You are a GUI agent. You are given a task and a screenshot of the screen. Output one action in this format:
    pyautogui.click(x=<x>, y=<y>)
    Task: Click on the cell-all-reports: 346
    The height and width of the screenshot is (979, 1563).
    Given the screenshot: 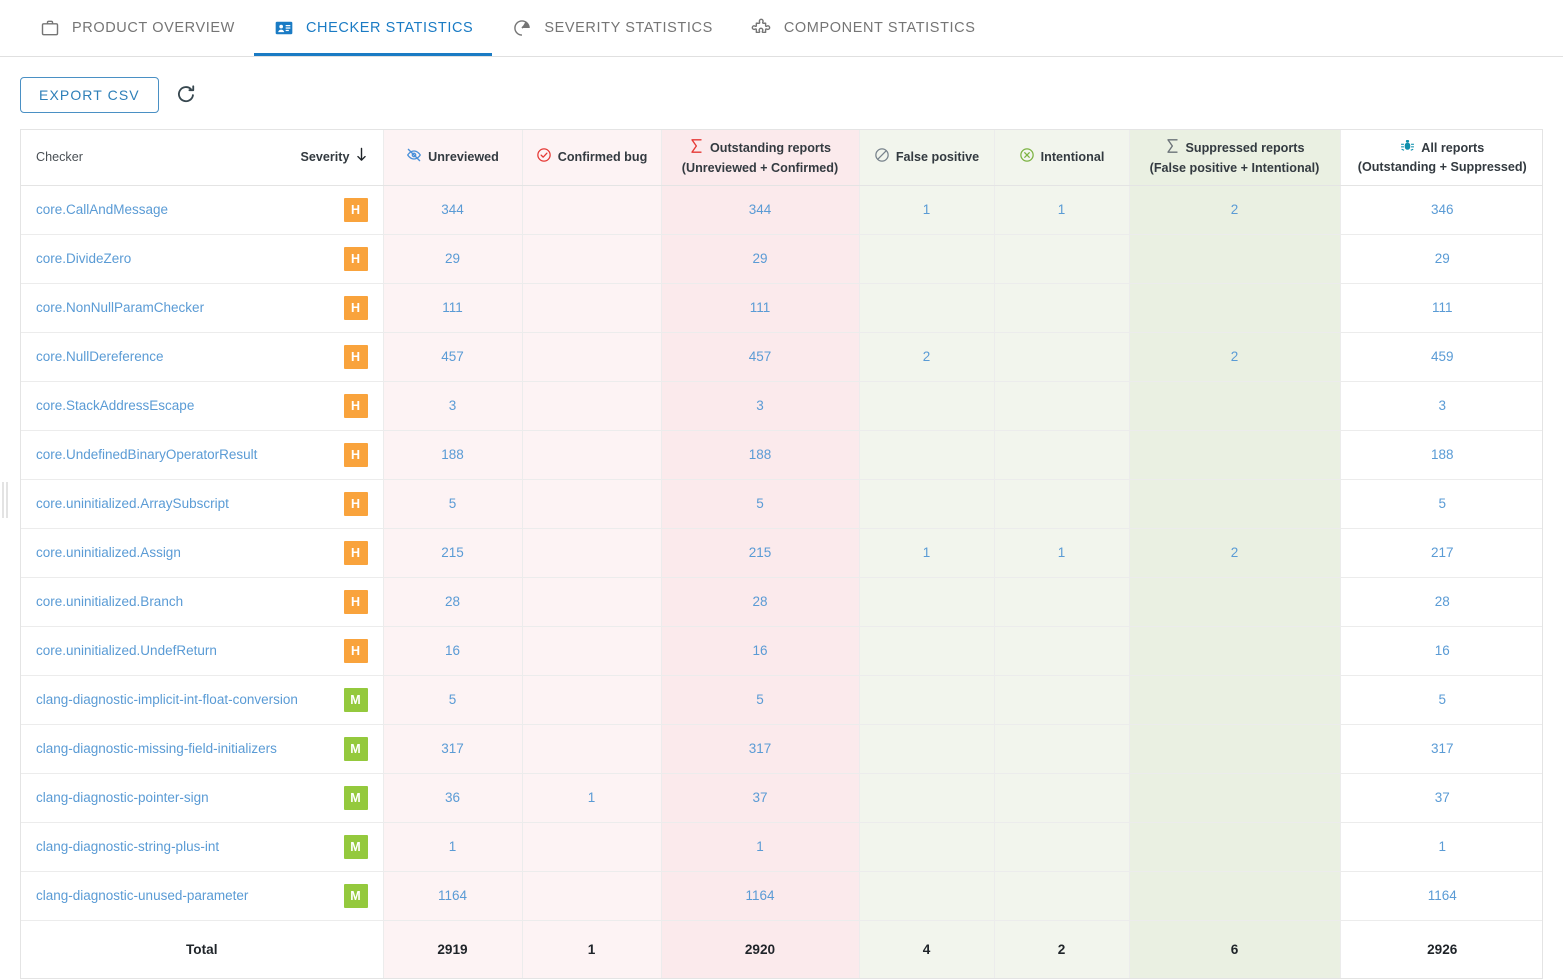 What is the action you would take?
    pyautogui.click(x=1441, y=210)
    